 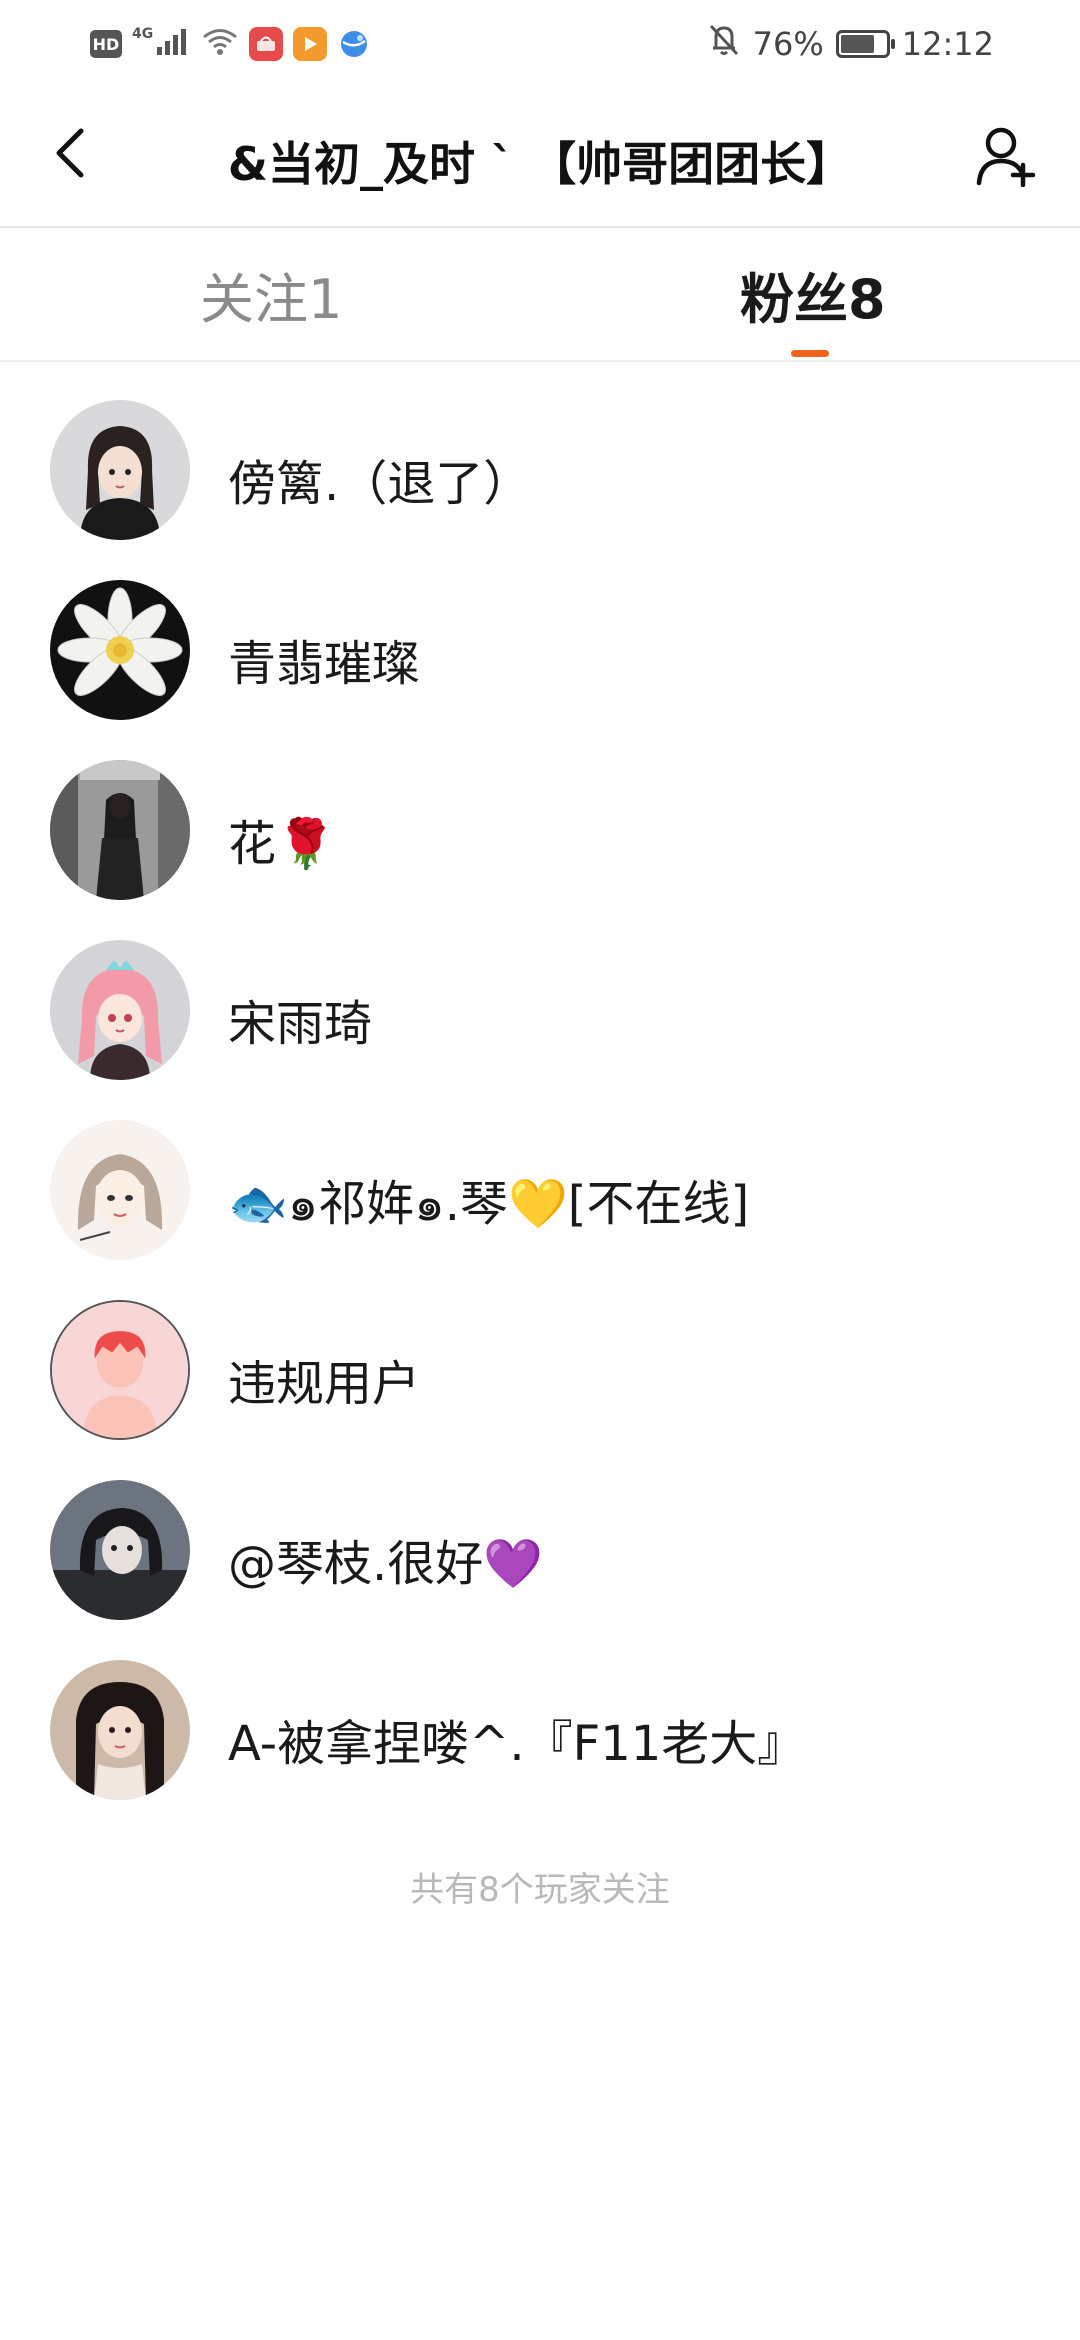 What do you see at coordinates (143, 34) in the screenshot?
I see `network-type-label: 4G` at bounding box center [143, 34].